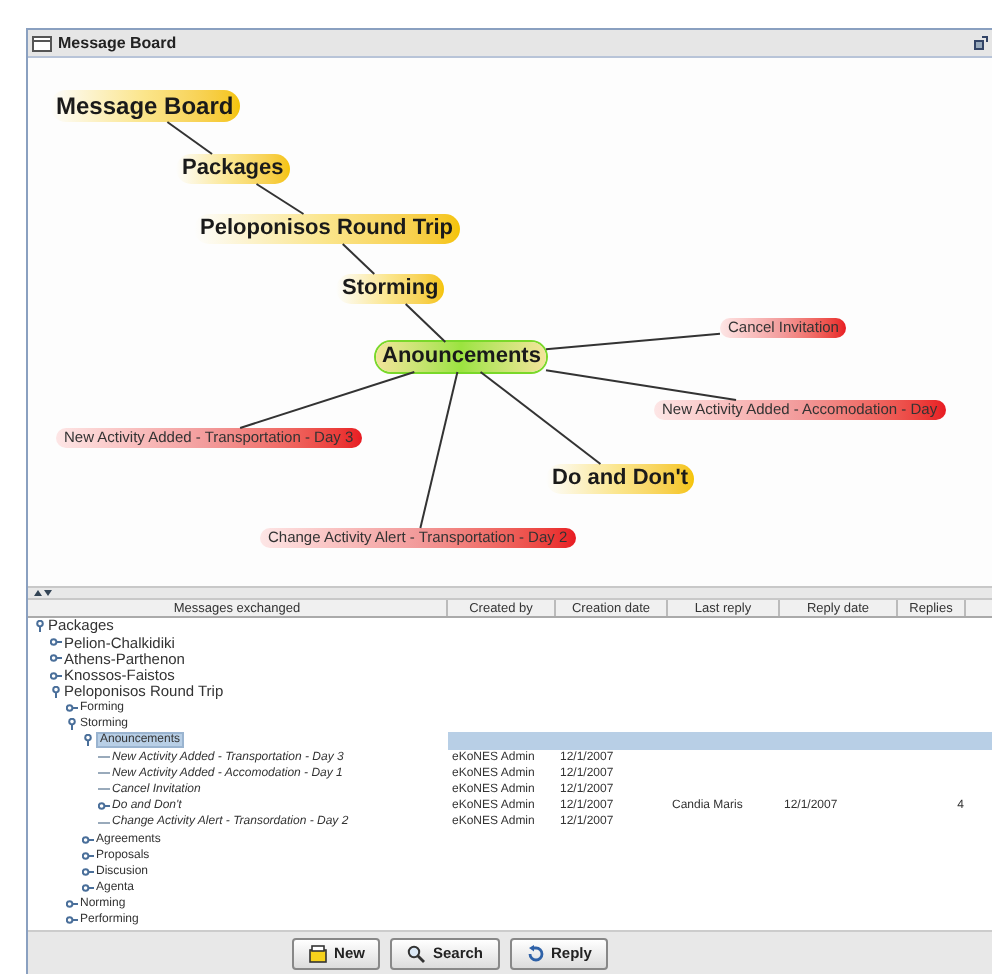  I want to click on topic-node: Do and Don't, so click(620, 479).